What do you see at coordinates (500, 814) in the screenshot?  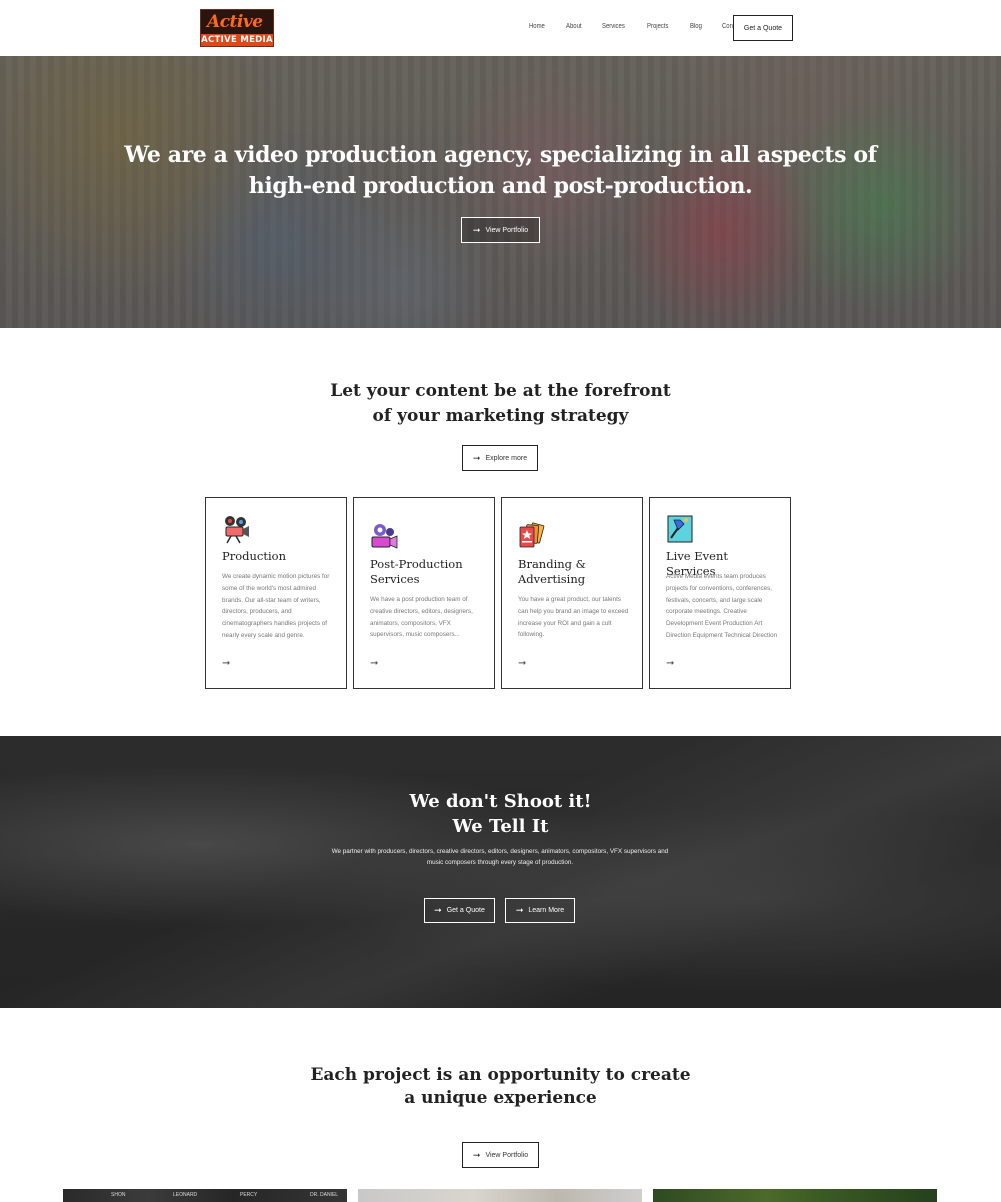 I see `tell-it-title: We don't Shoot it! We Tell It` at bounding box center [500, 814].